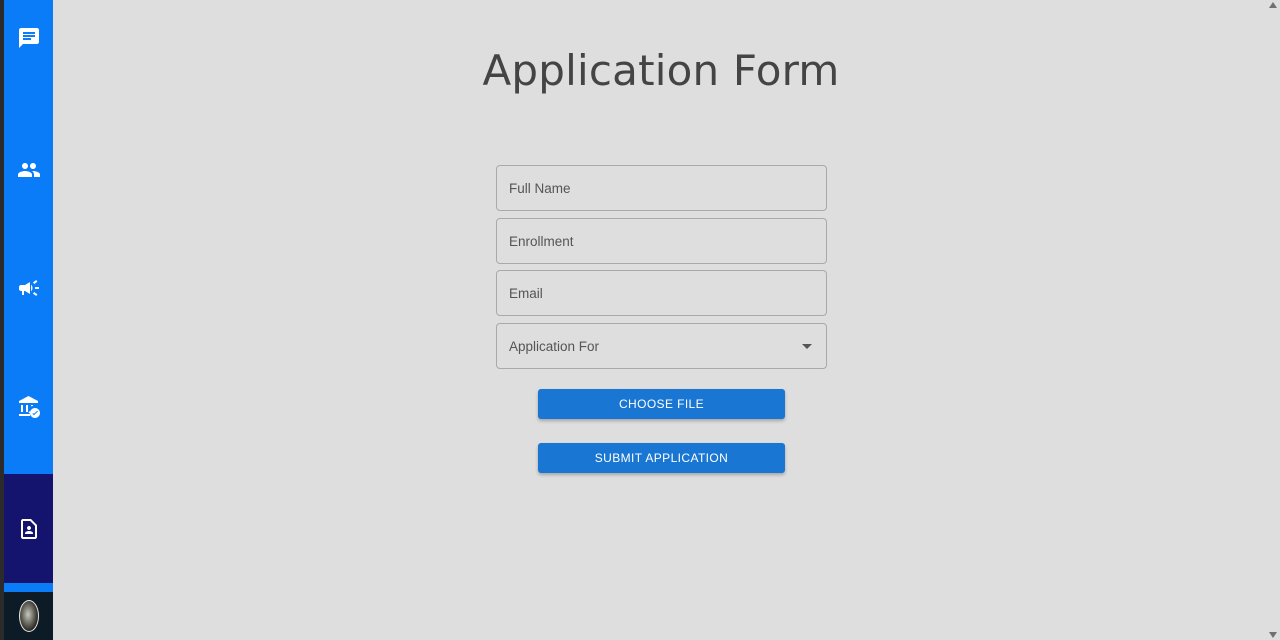  I want to click on sidebar-item-announcements, so click(28, 288).